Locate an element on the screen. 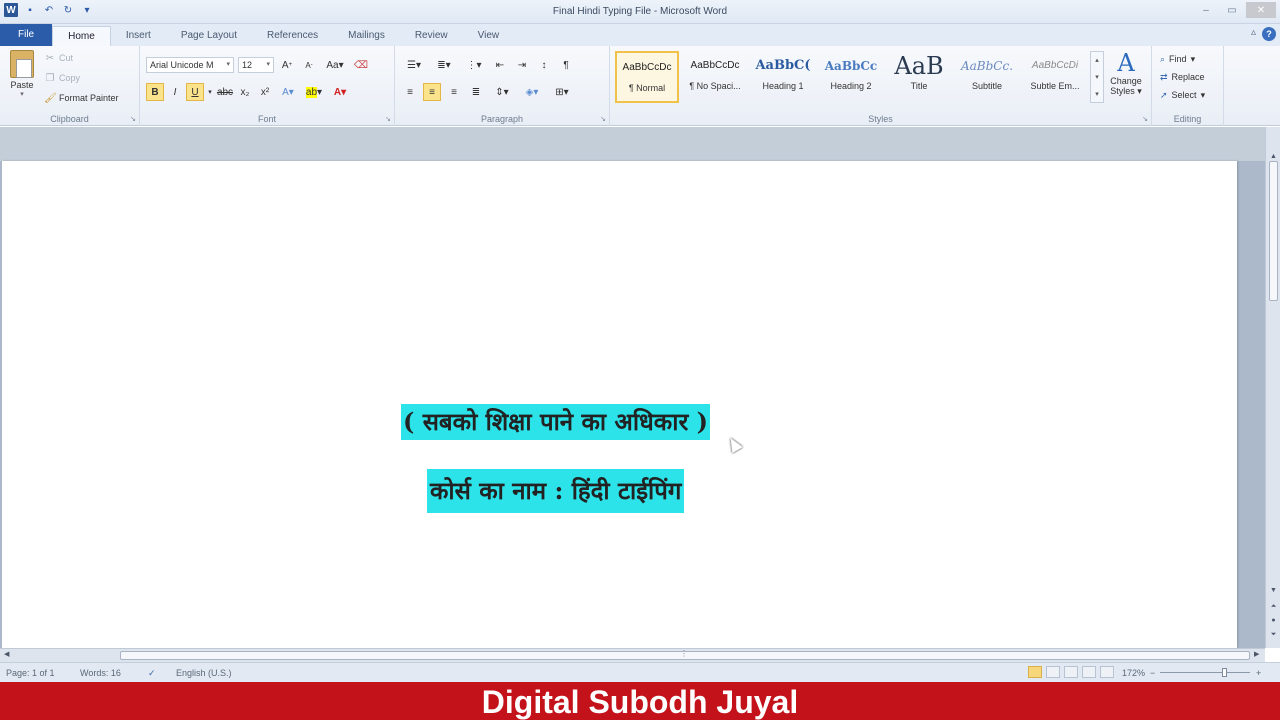 This screenshot has height=720, width=1280. decrease-indent-icon: ⇤ is located at coordinates (500, 65).